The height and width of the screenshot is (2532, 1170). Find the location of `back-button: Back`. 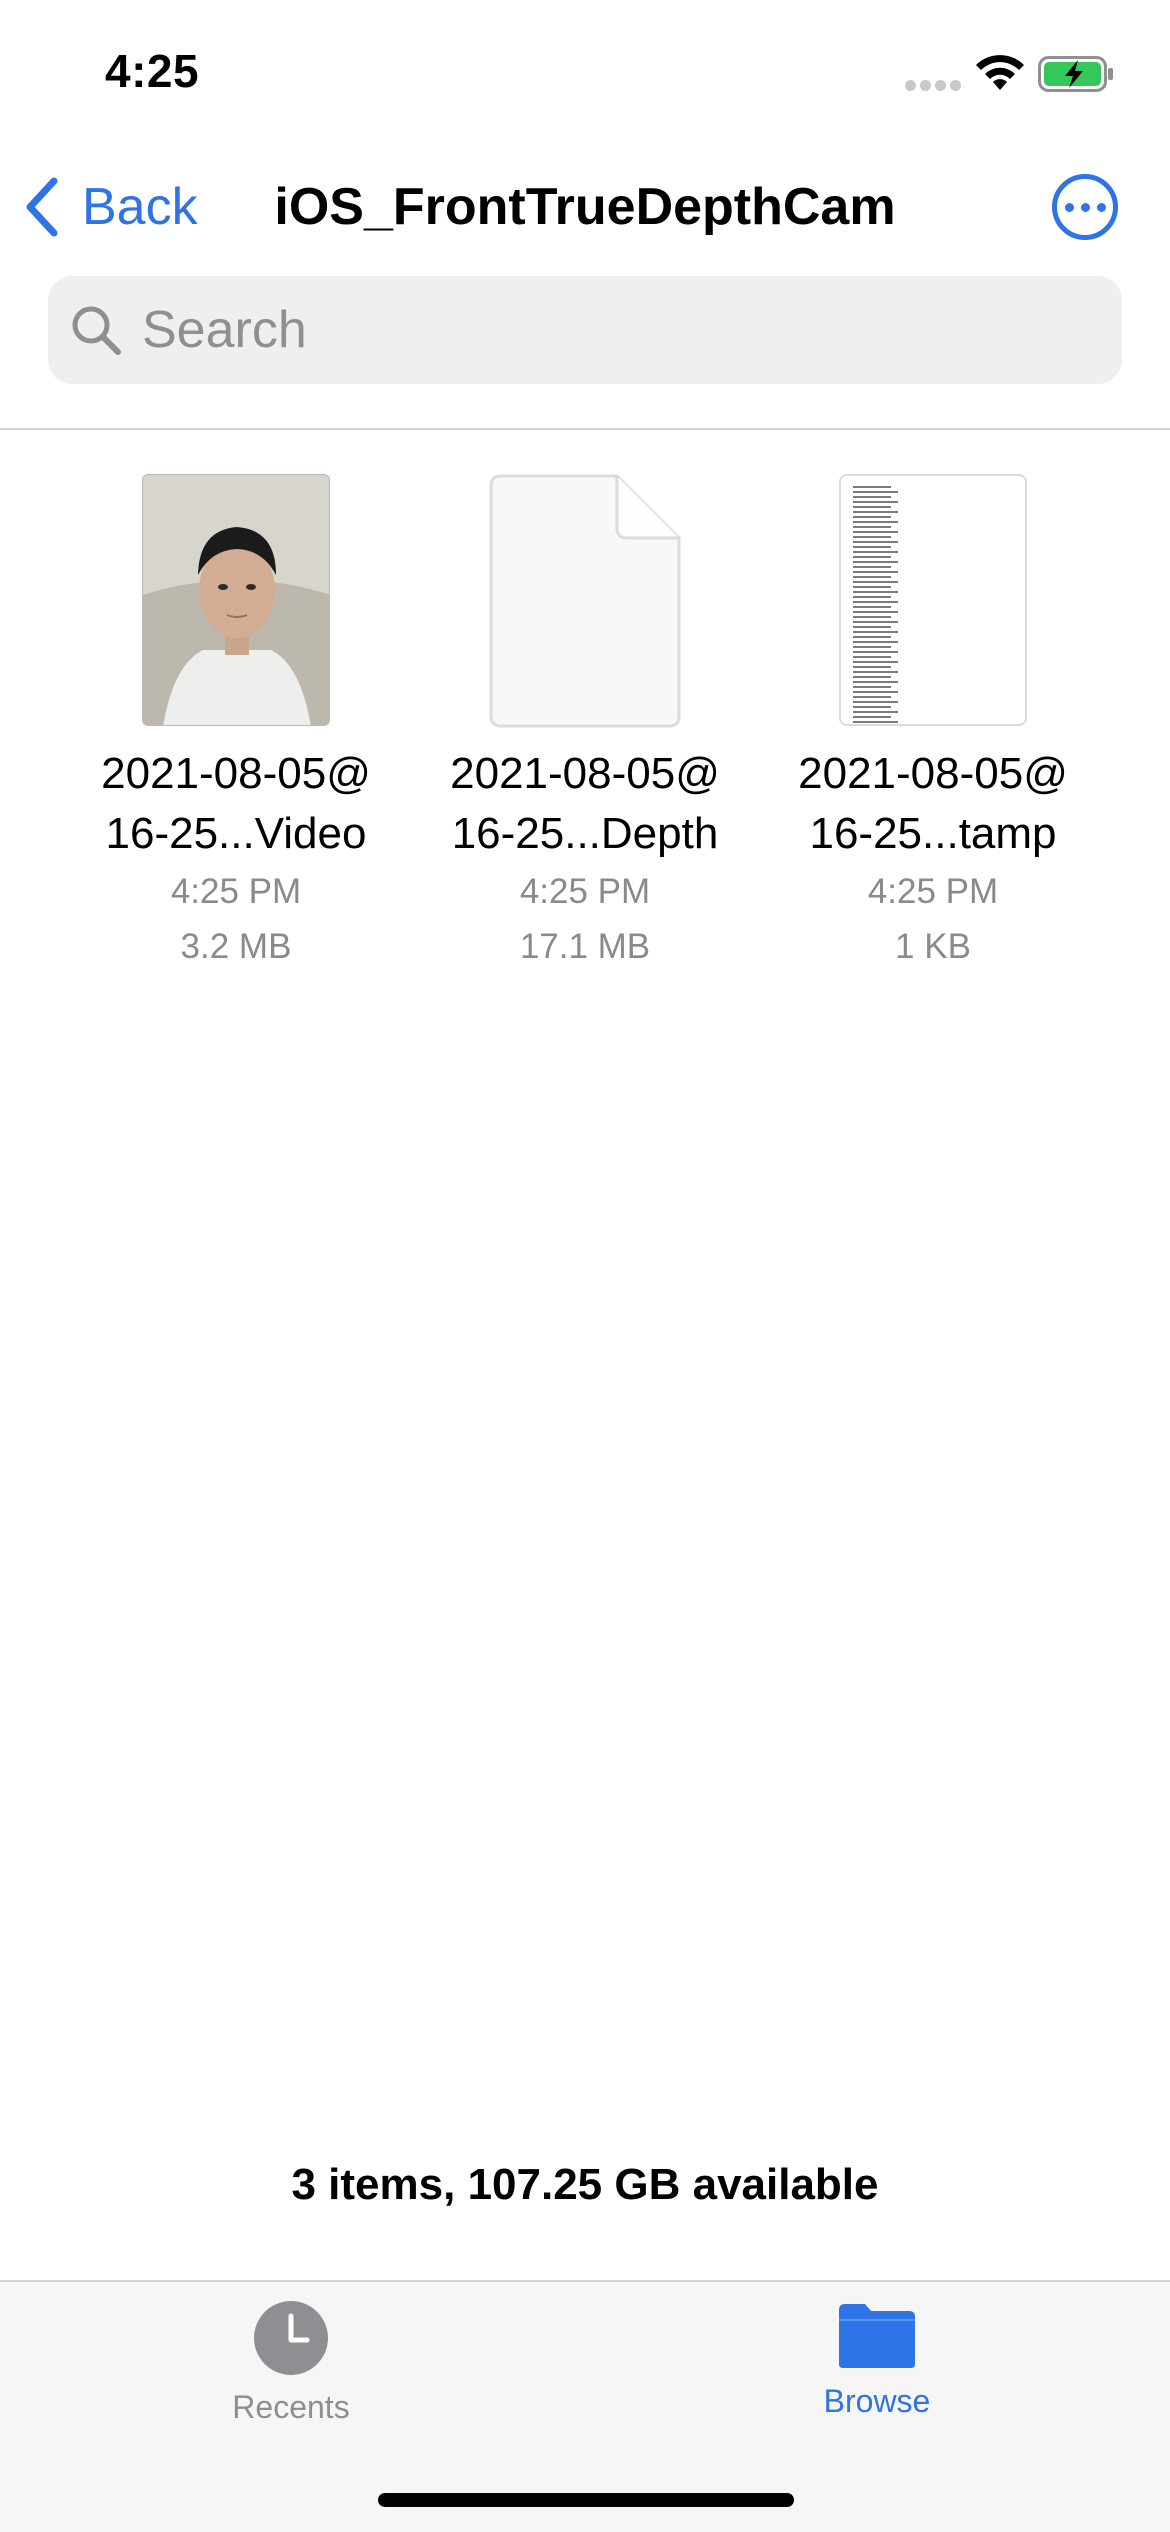

back-button: Back is located at coordinates (111, 207).